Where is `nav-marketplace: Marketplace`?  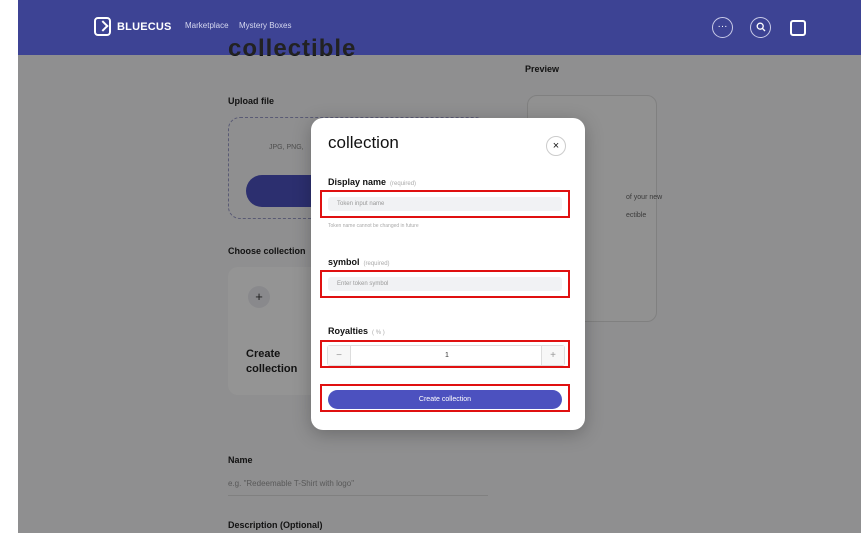
nav-marketplace: Marketplace is located at coordinates (207, 25).